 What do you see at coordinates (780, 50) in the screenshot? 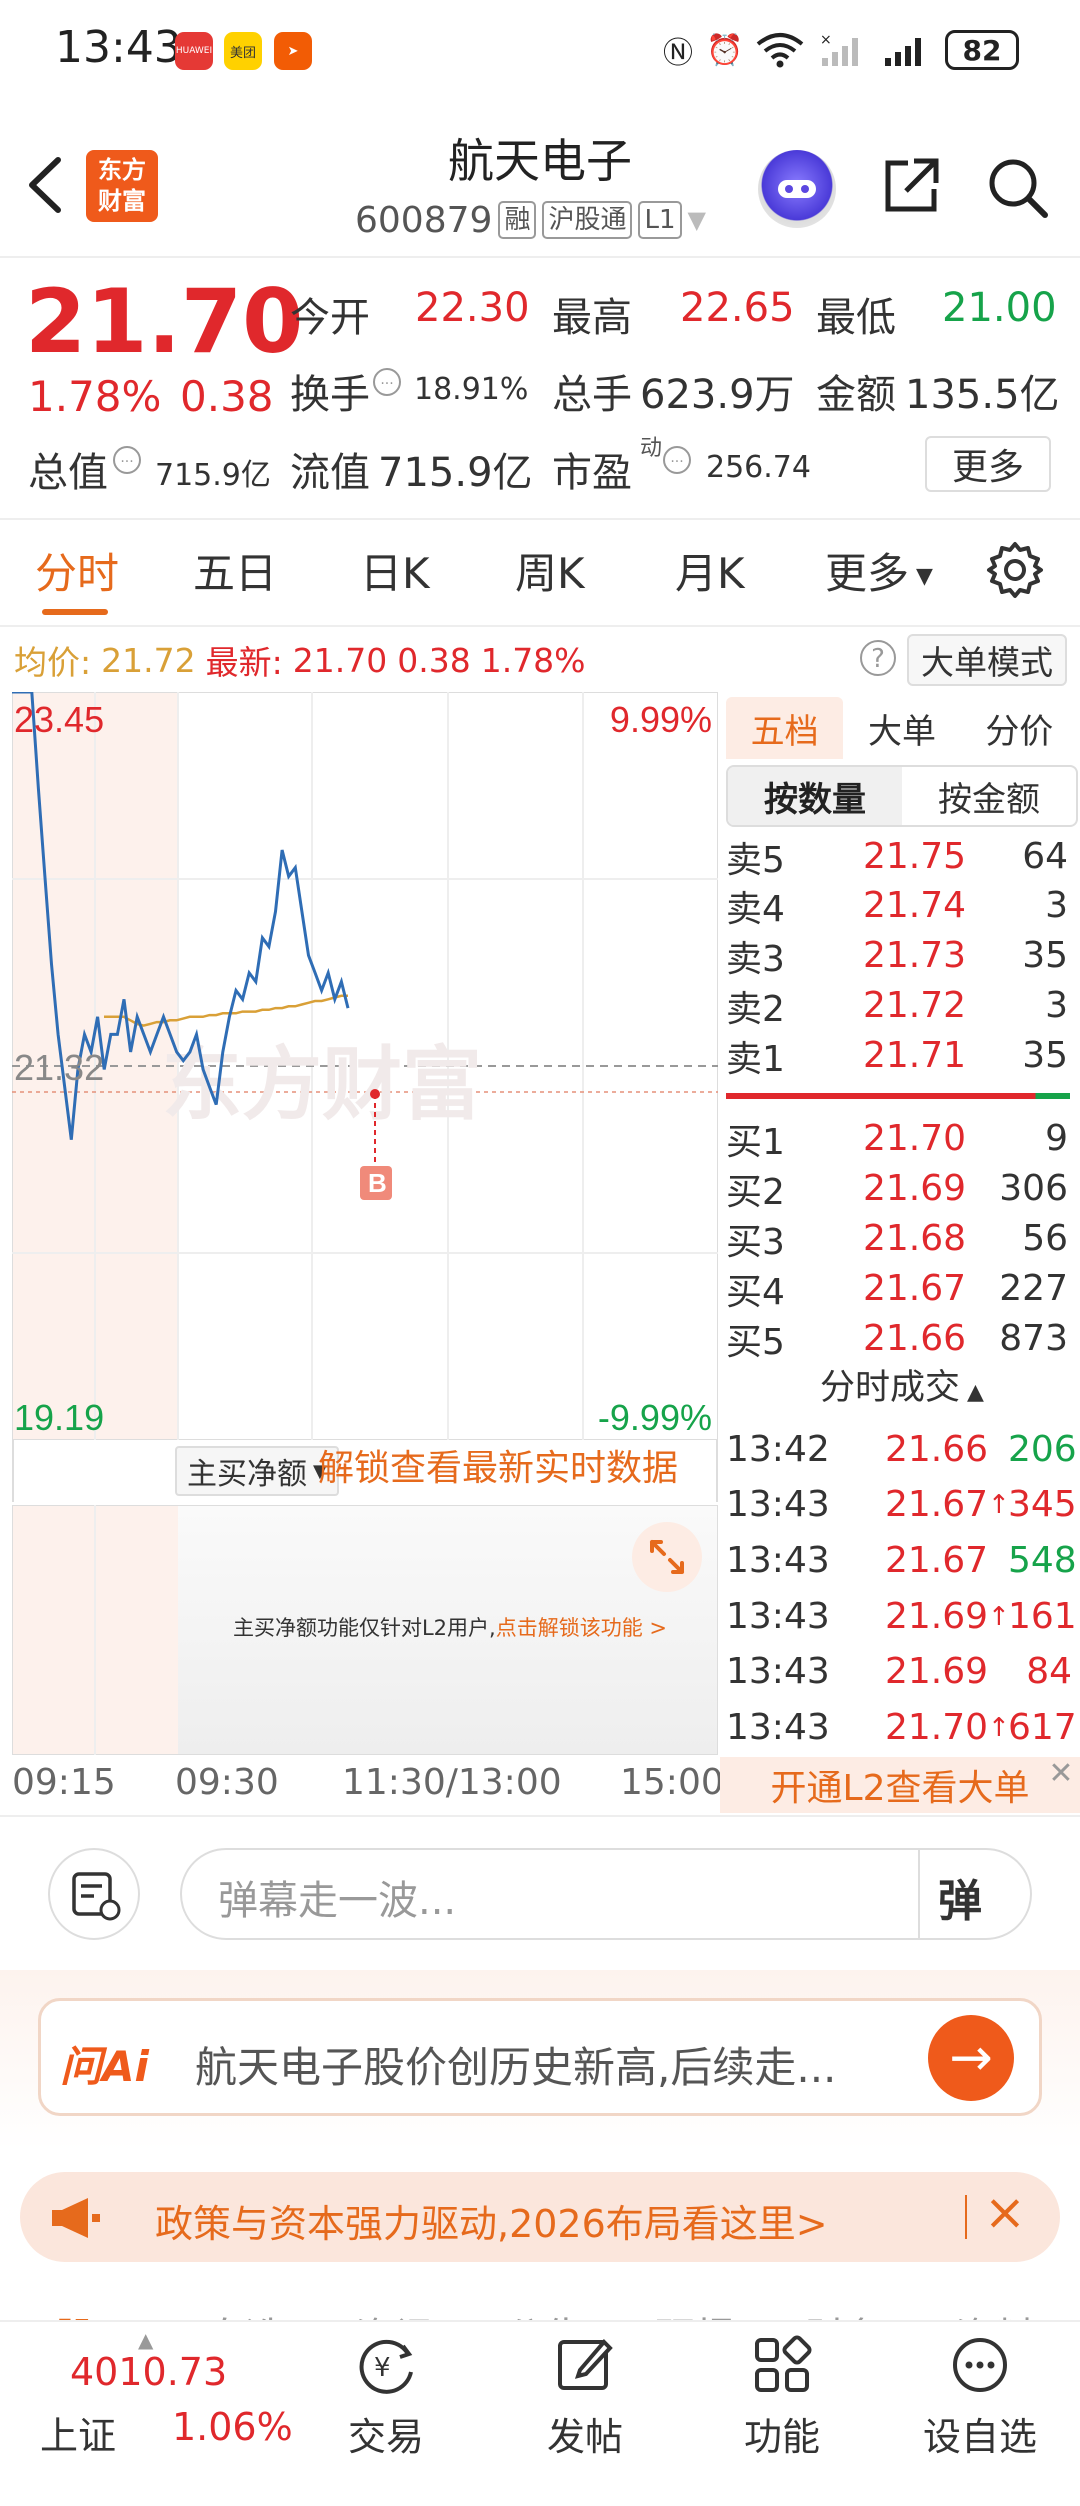
I see `wifi-icon` at bounding box center [780, 50].